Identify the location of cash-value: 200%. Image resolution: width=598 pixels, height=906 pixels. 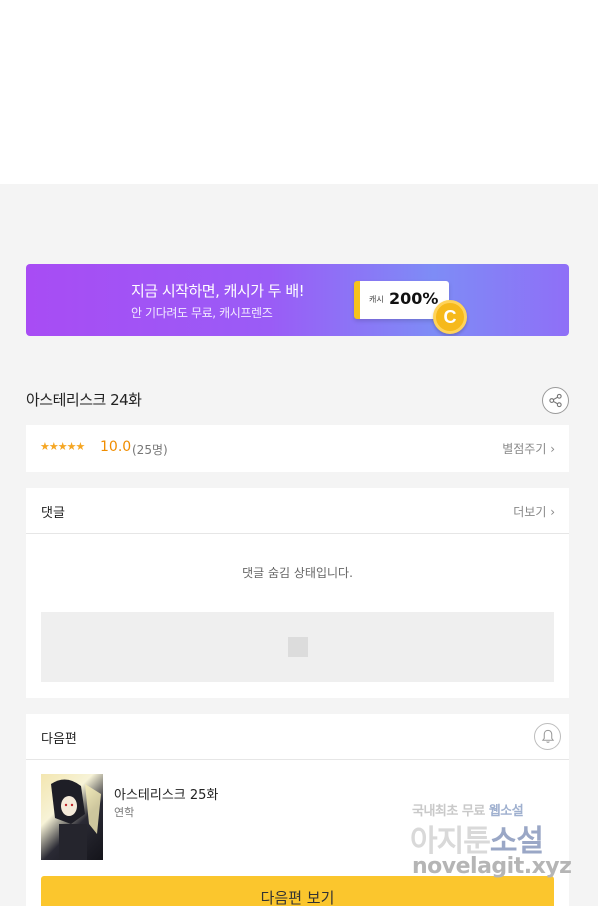
(414, 298).